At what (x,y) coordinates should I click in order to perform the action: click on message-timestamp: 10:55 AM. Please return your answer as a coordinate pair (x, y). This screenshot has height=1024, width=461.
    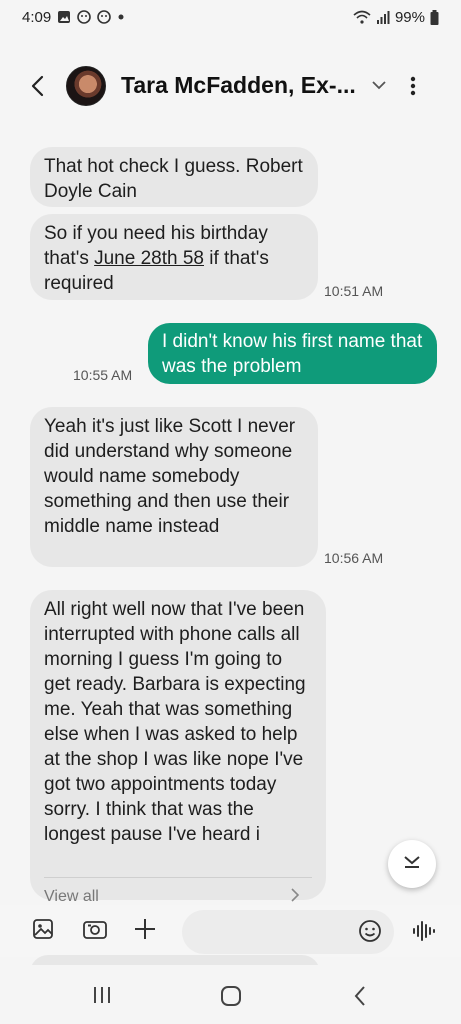
    Looking at the image, I should click on (103, 375).